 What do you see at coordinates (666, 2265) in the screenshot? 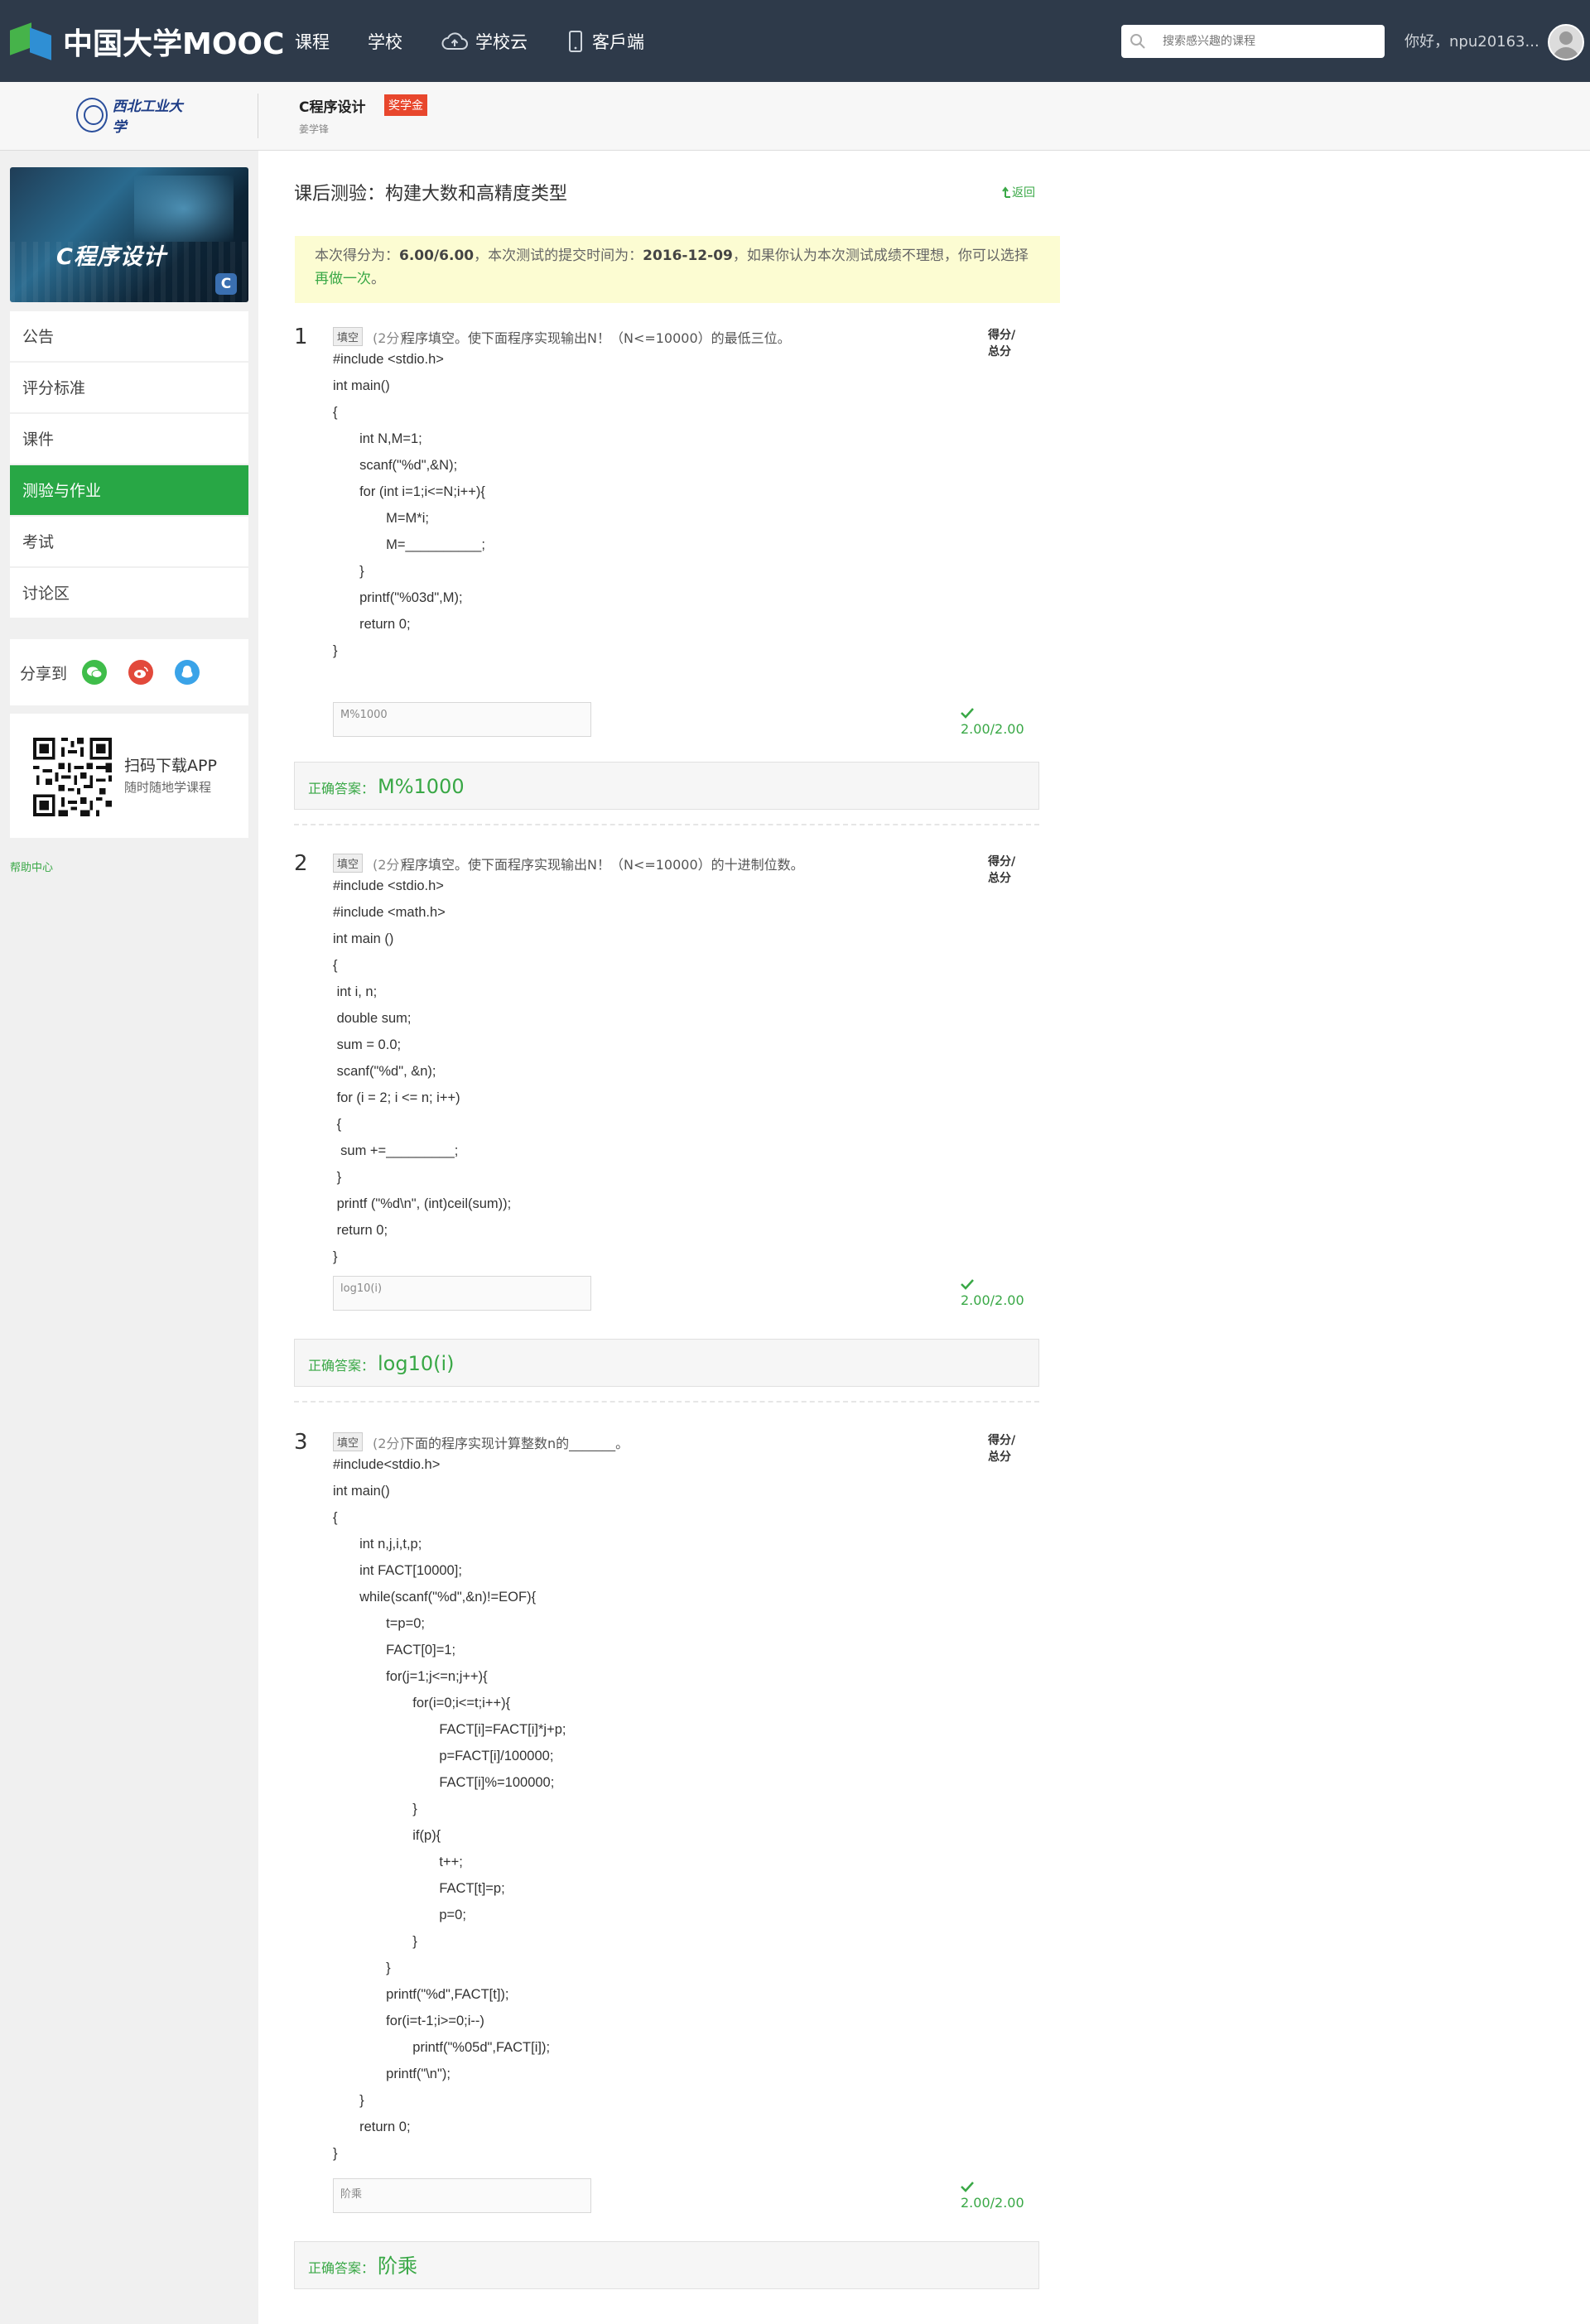
I see `correct-answer-box: 正确答案： 阶乘` at bounding box center [666, 2265].